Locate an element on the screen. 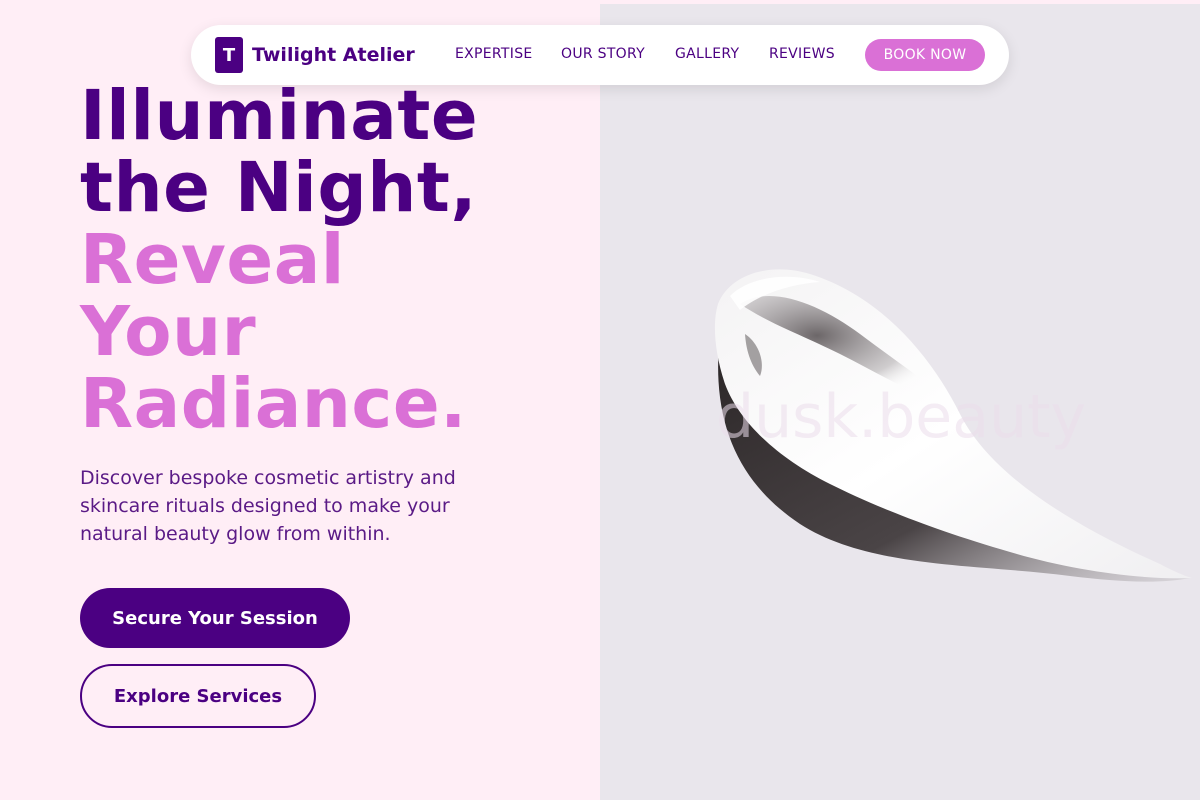 This screenshot has width=1200, height=800. secure-session-button: Secure Your Session is located at coordinates (215, 618).